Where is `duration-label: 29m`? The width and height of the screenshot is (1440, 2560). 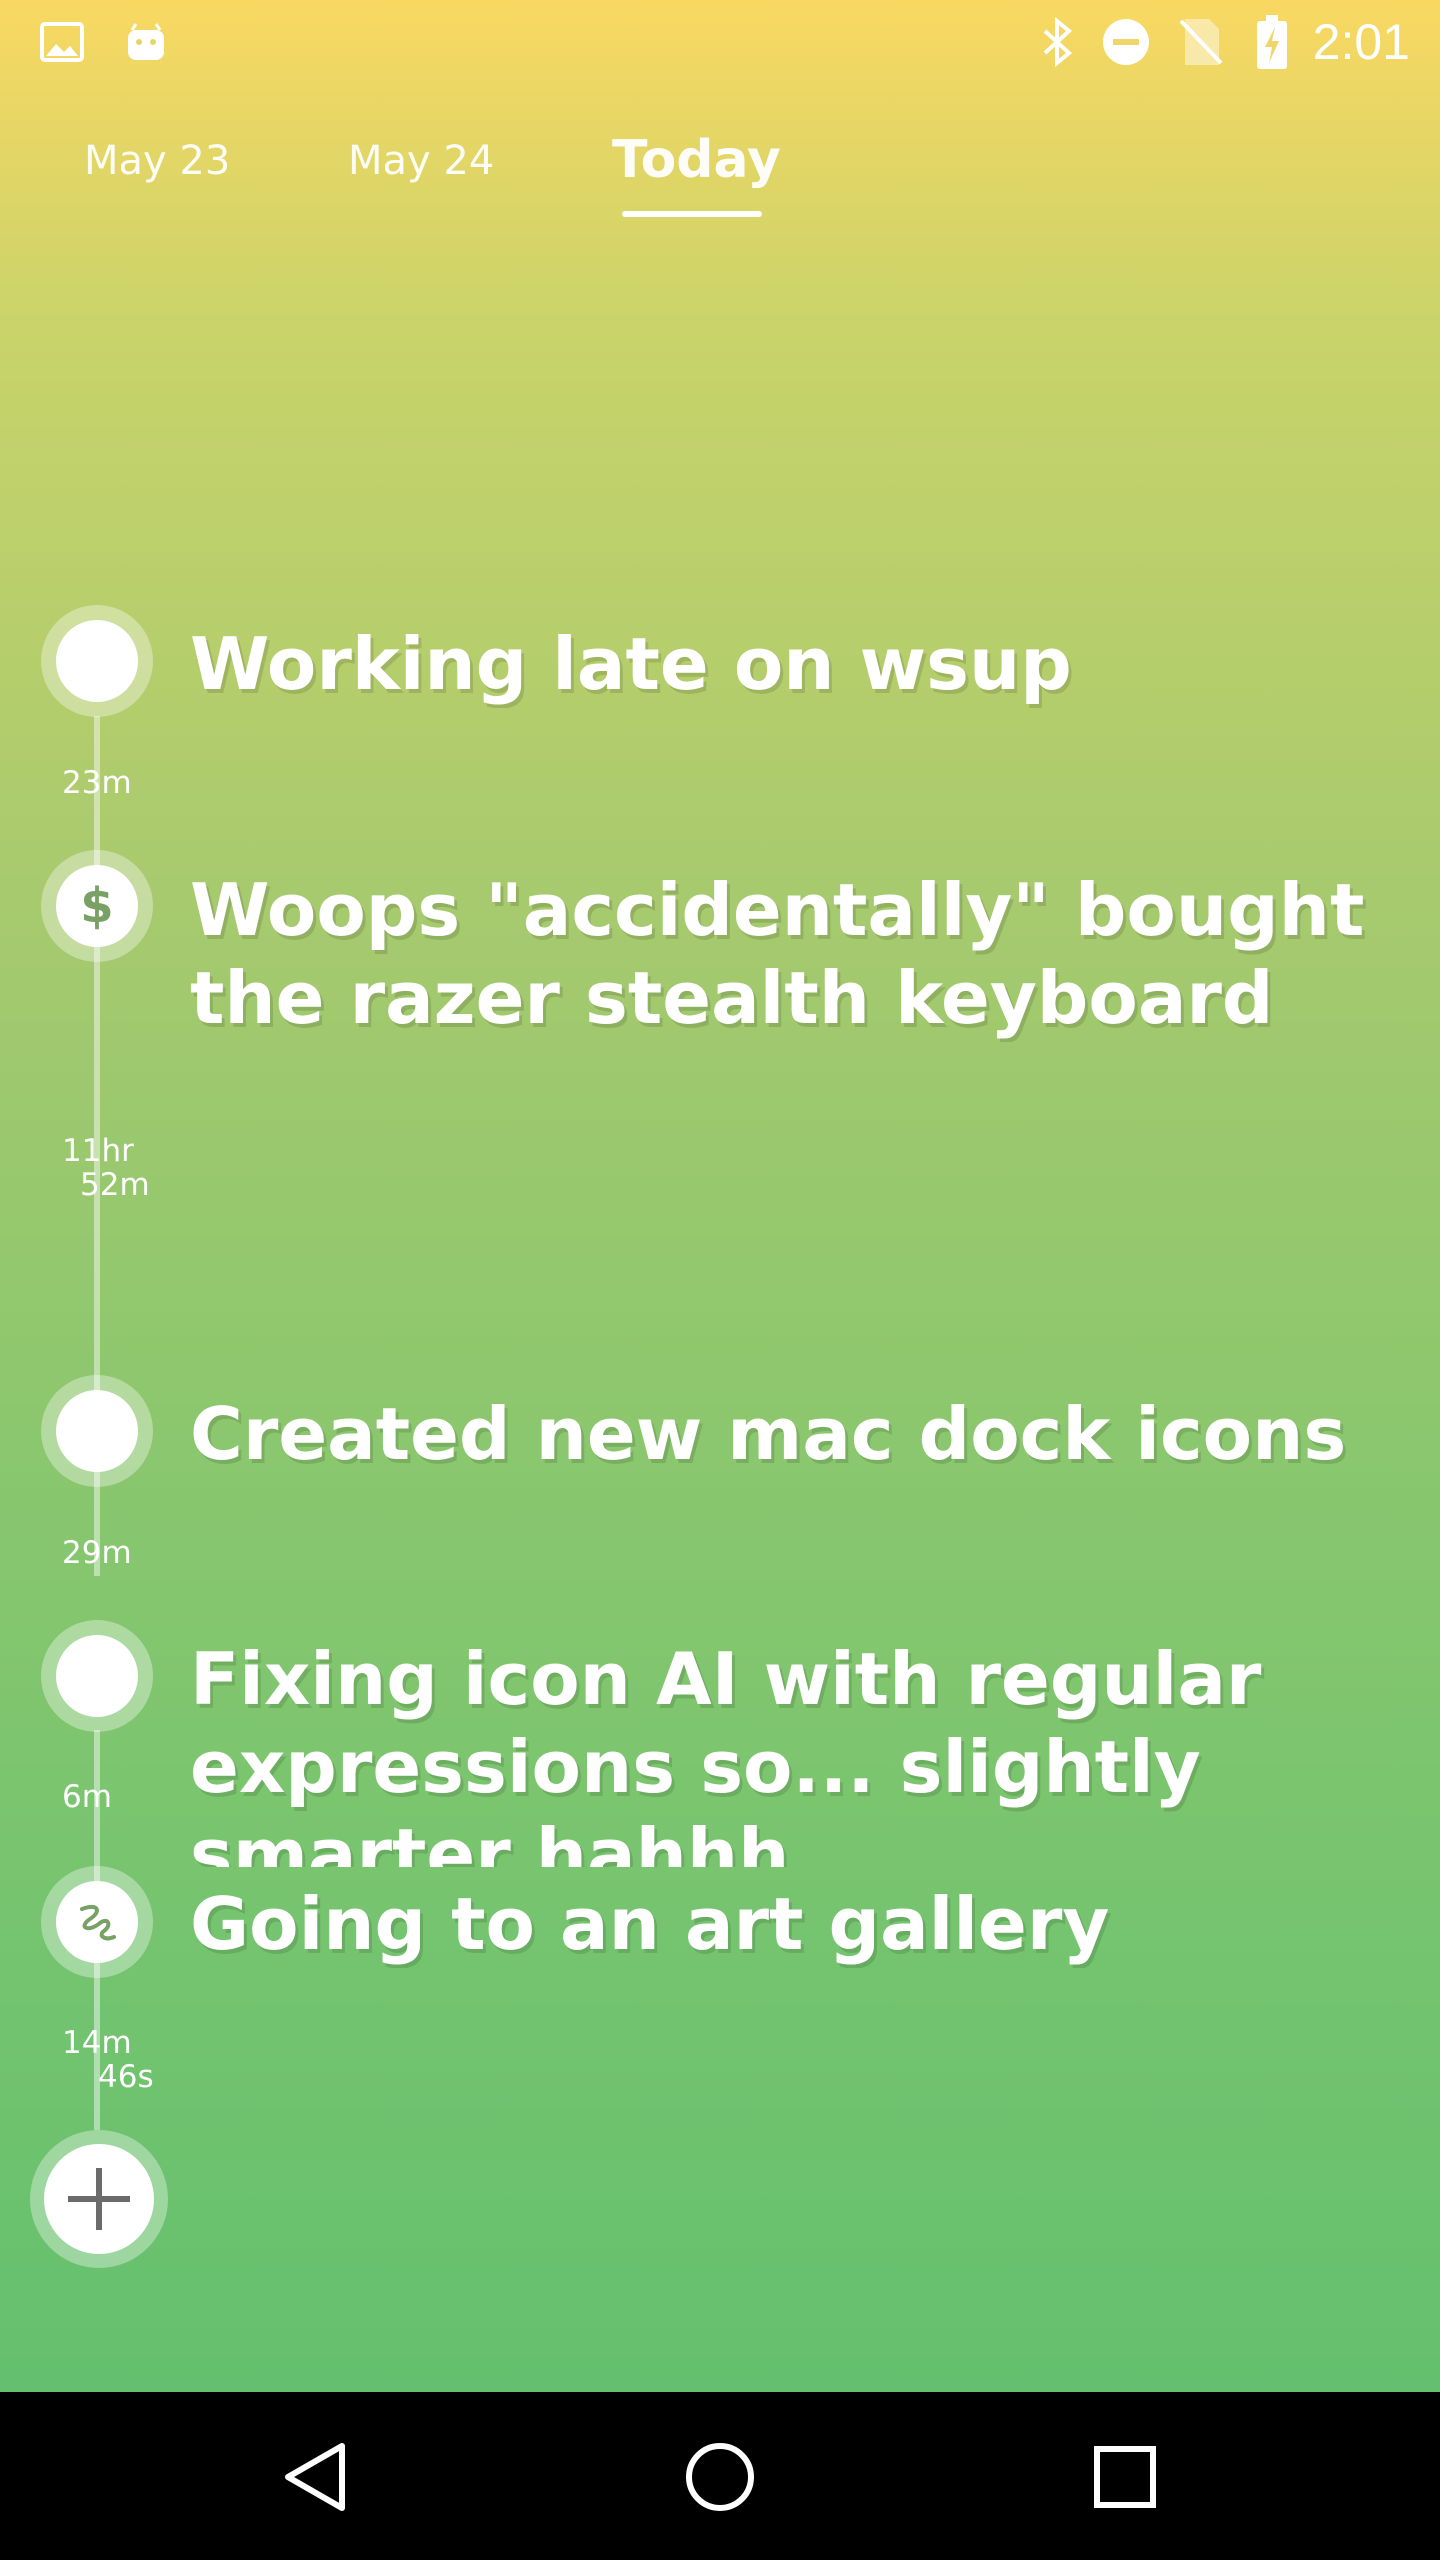 duration-label: 29m is located at coordinates (97, 1553).